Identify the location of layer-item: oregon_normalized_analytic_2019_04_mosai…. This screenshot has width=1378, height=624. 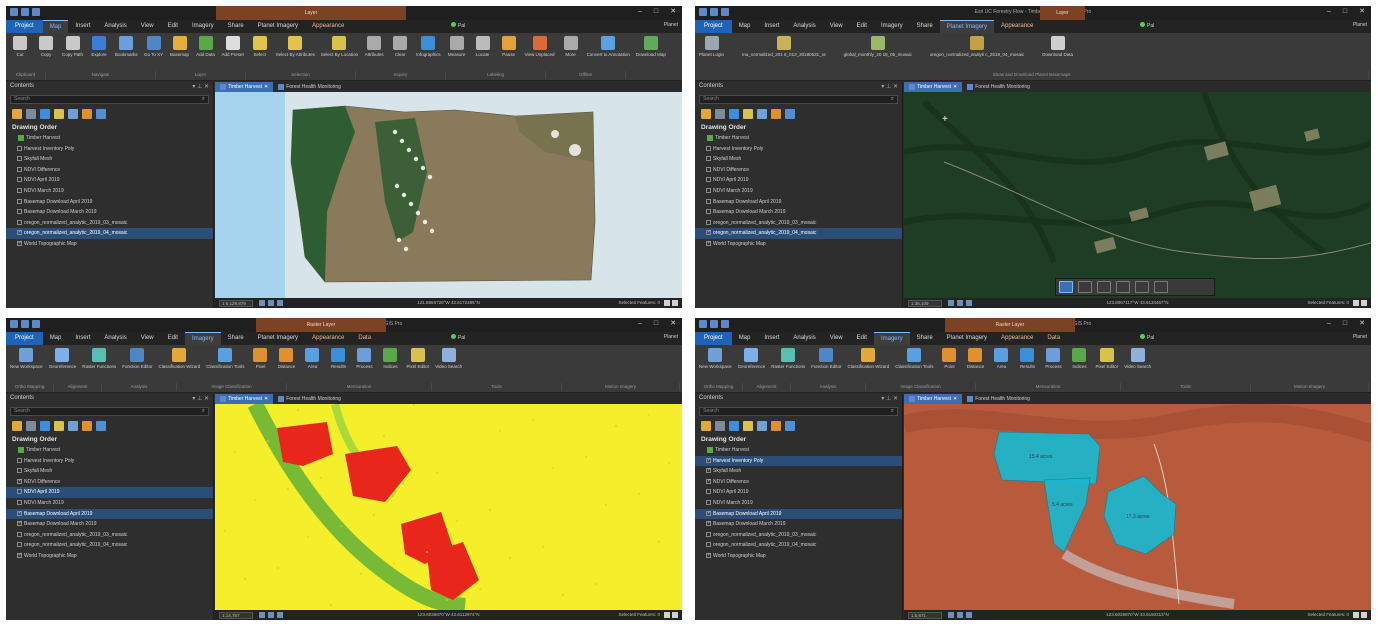
(798, 545).